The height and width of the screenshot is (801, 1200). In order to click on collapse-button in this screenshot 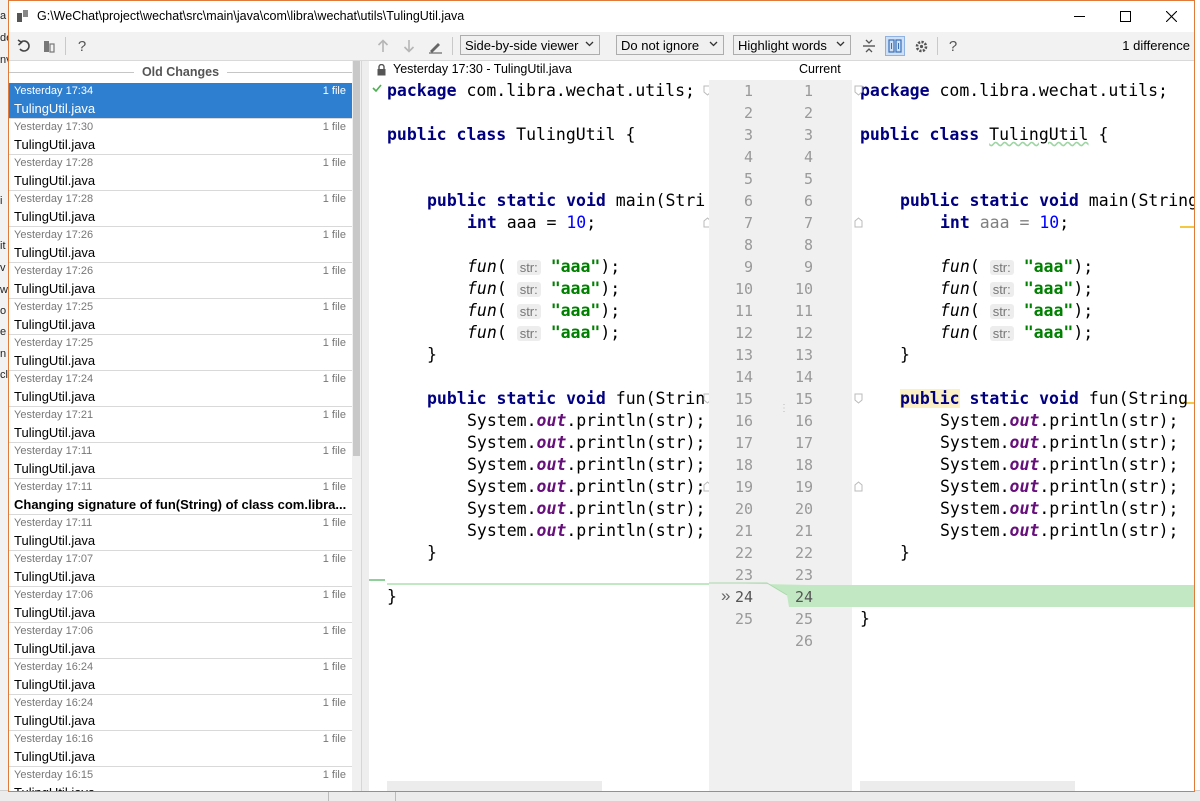, I will do `click(869, 46)`.